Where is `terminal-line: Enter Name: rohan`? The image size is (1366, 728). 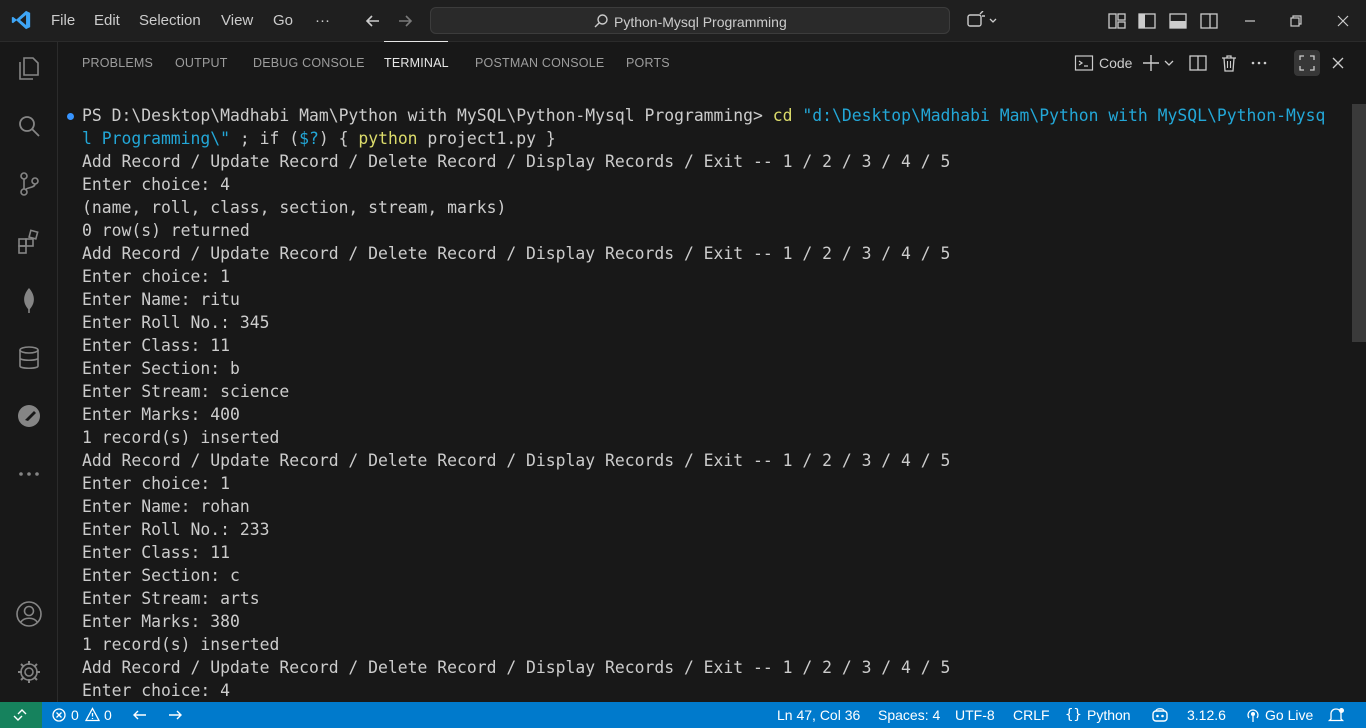 terminal-line: Enter Name: rohan is located at coordinates (166, 506).